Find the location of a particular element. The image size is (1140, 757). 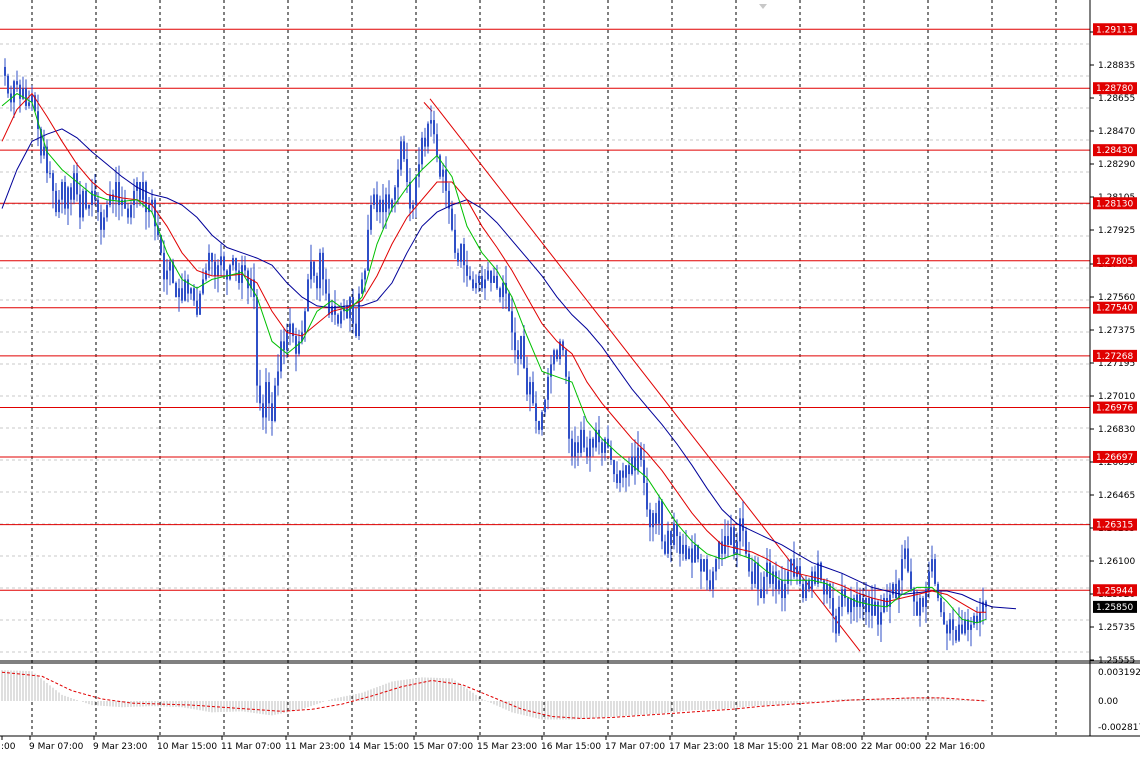

level-price-label: 1.26697 is located at coordinates (1114, 458).